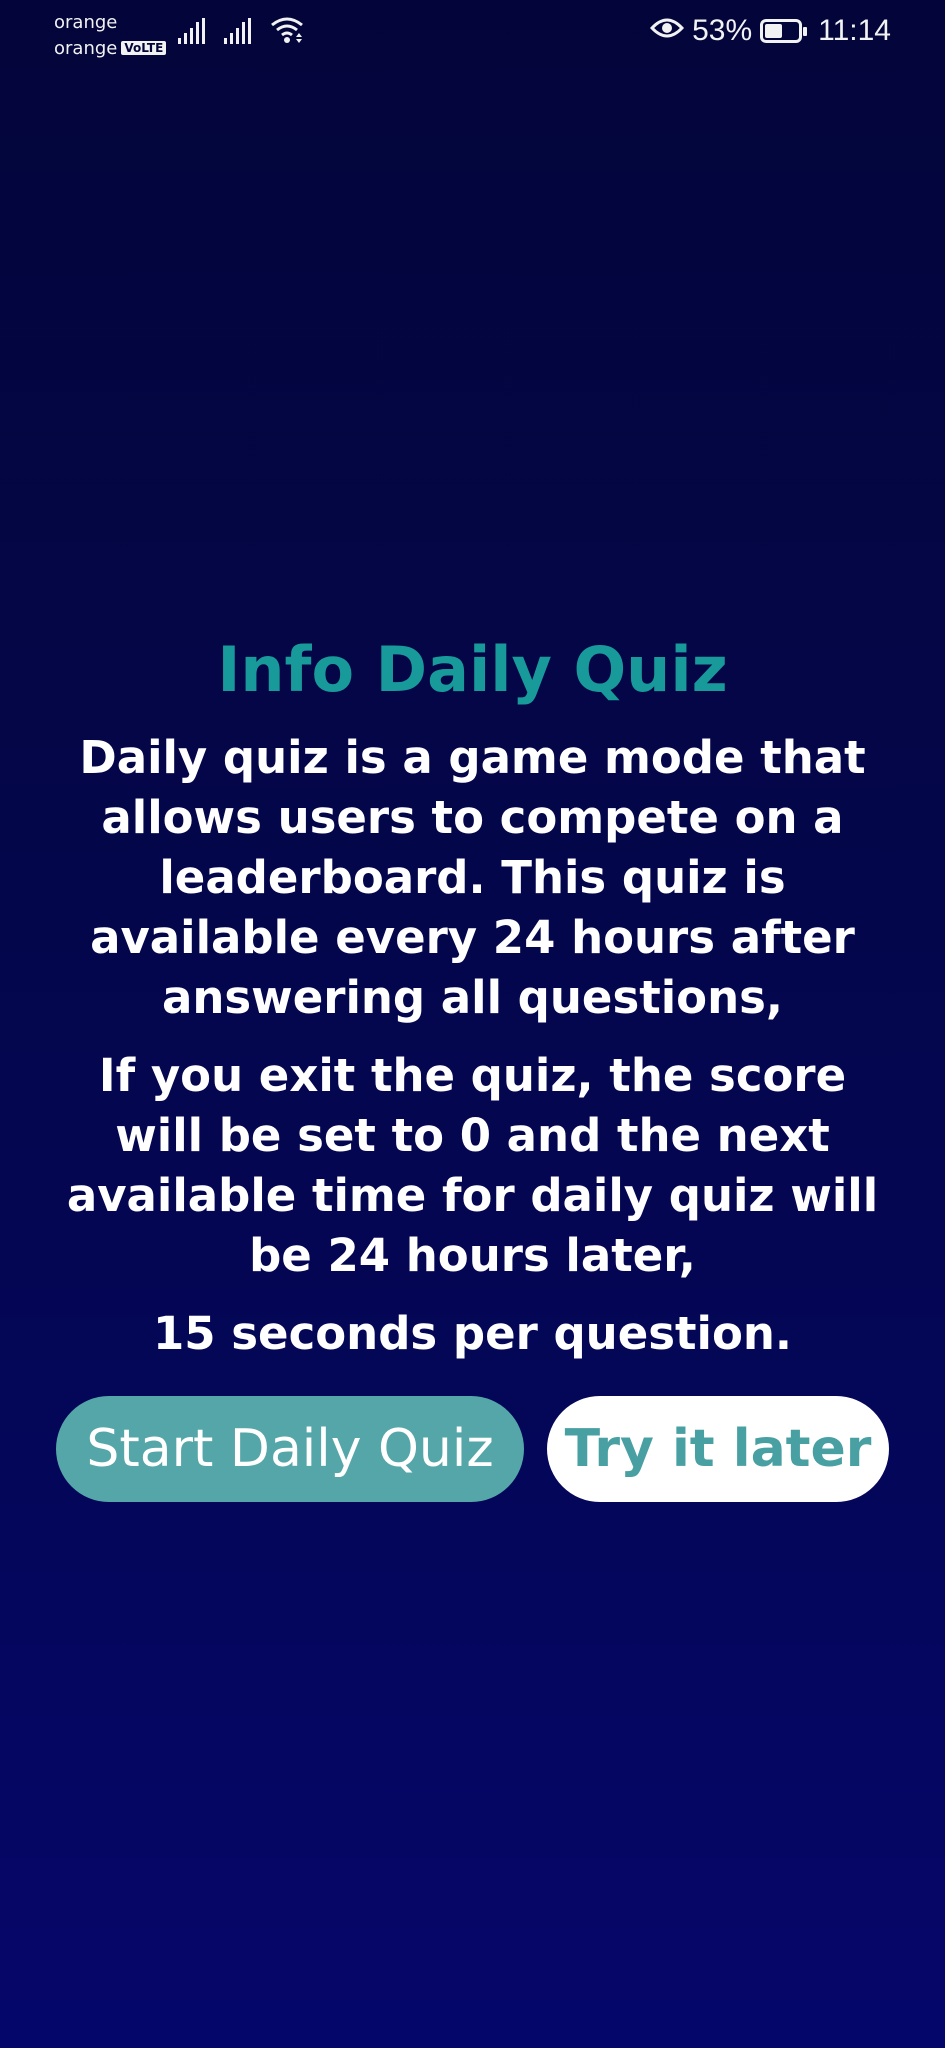 The image size is (945, 2048). I want to click on battery-percent: 53%, so click(722, 30).